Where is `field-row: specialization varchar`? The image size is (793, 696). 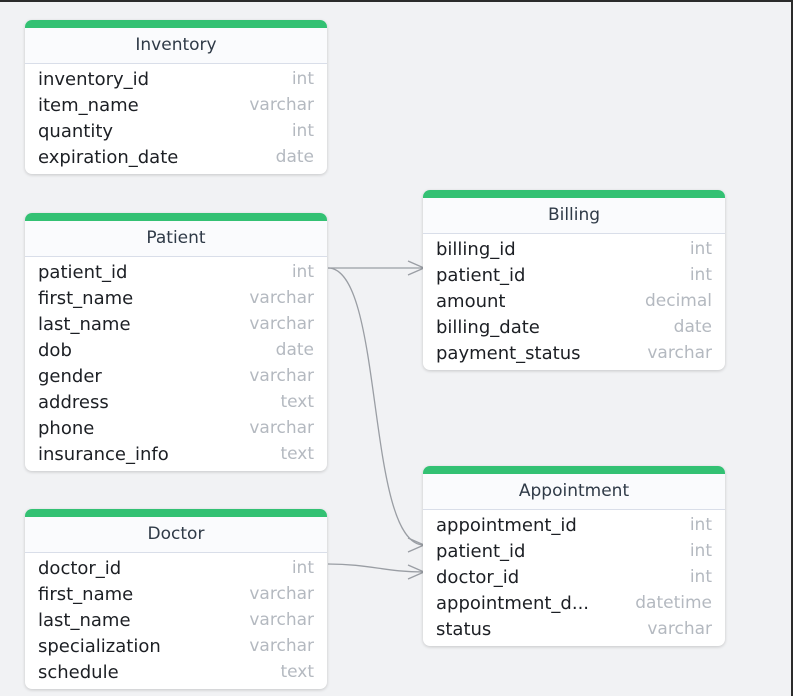 field-row: specialization varchar is located at coordinates (176, 646).